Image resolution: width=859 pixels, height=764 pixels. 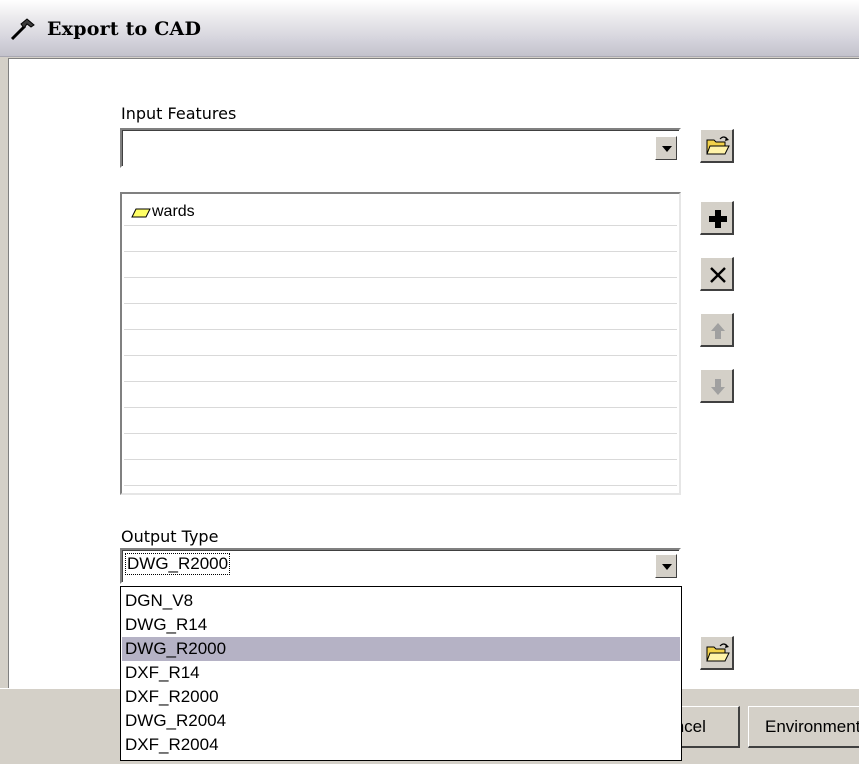 I want to click on option-label: DXF_R2004, so click(x=172, y=744).